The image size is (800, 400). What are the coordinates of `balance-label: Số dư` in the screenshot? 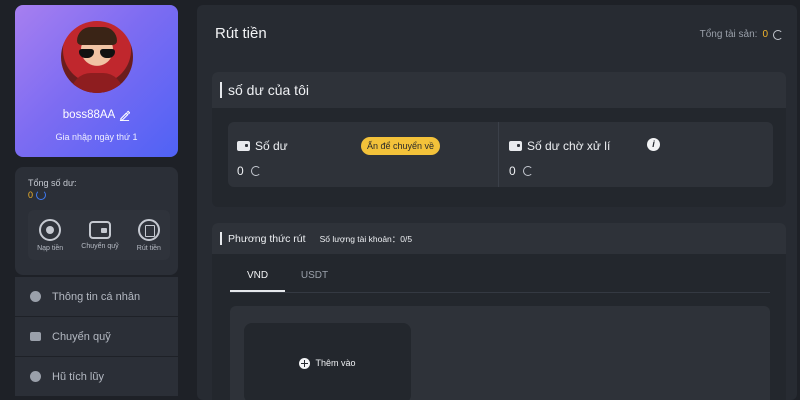 It's located at (271, 146).